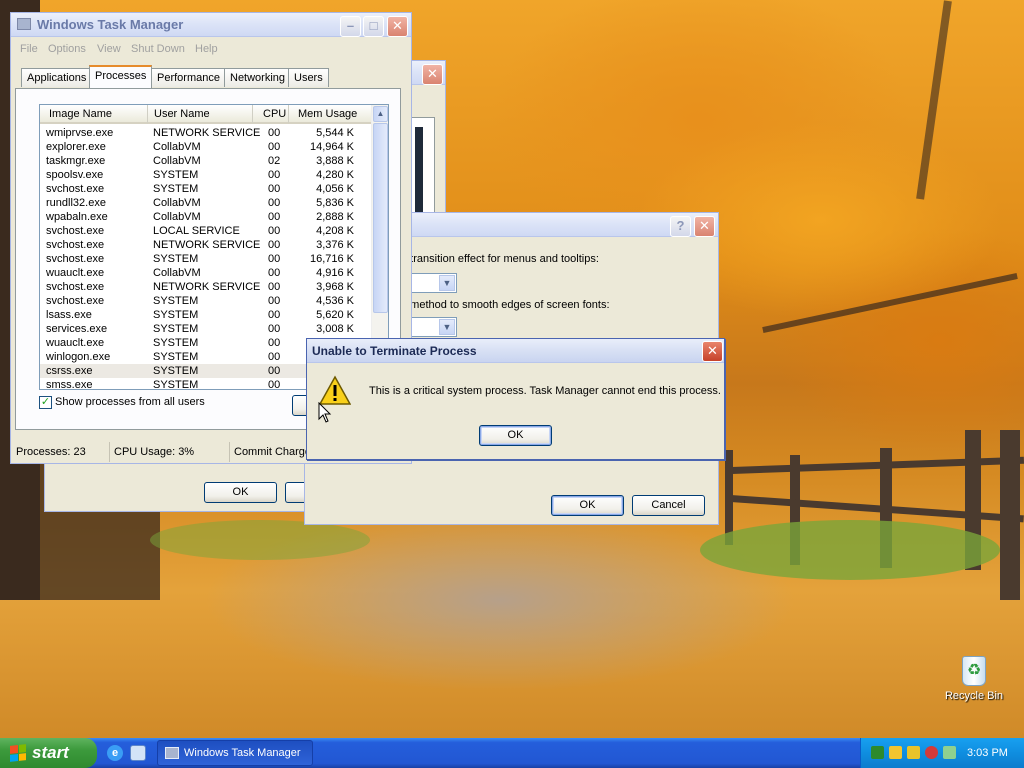 The image size is (1024, 768). I want to click on process-mem: 2,888 K, so click(335, 217).